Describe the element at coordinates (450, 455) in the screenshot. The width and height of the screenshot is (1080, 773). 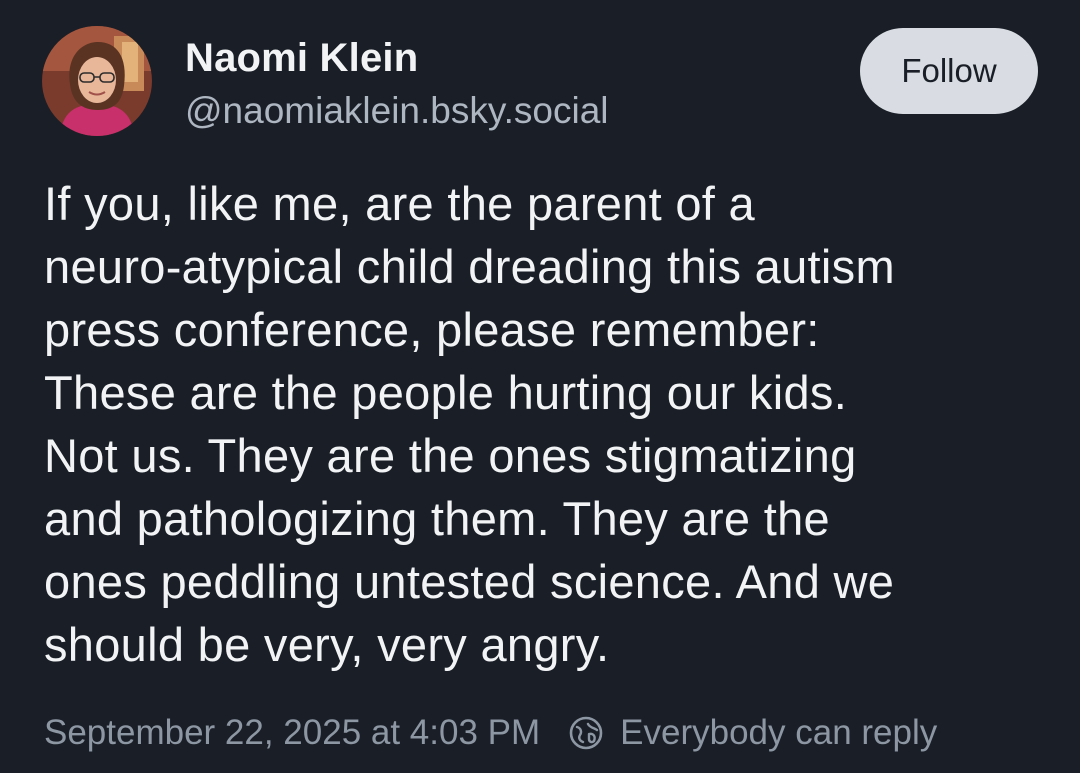
I see `post-text-line: Not us. They are the ones stigmatizing` at that location.